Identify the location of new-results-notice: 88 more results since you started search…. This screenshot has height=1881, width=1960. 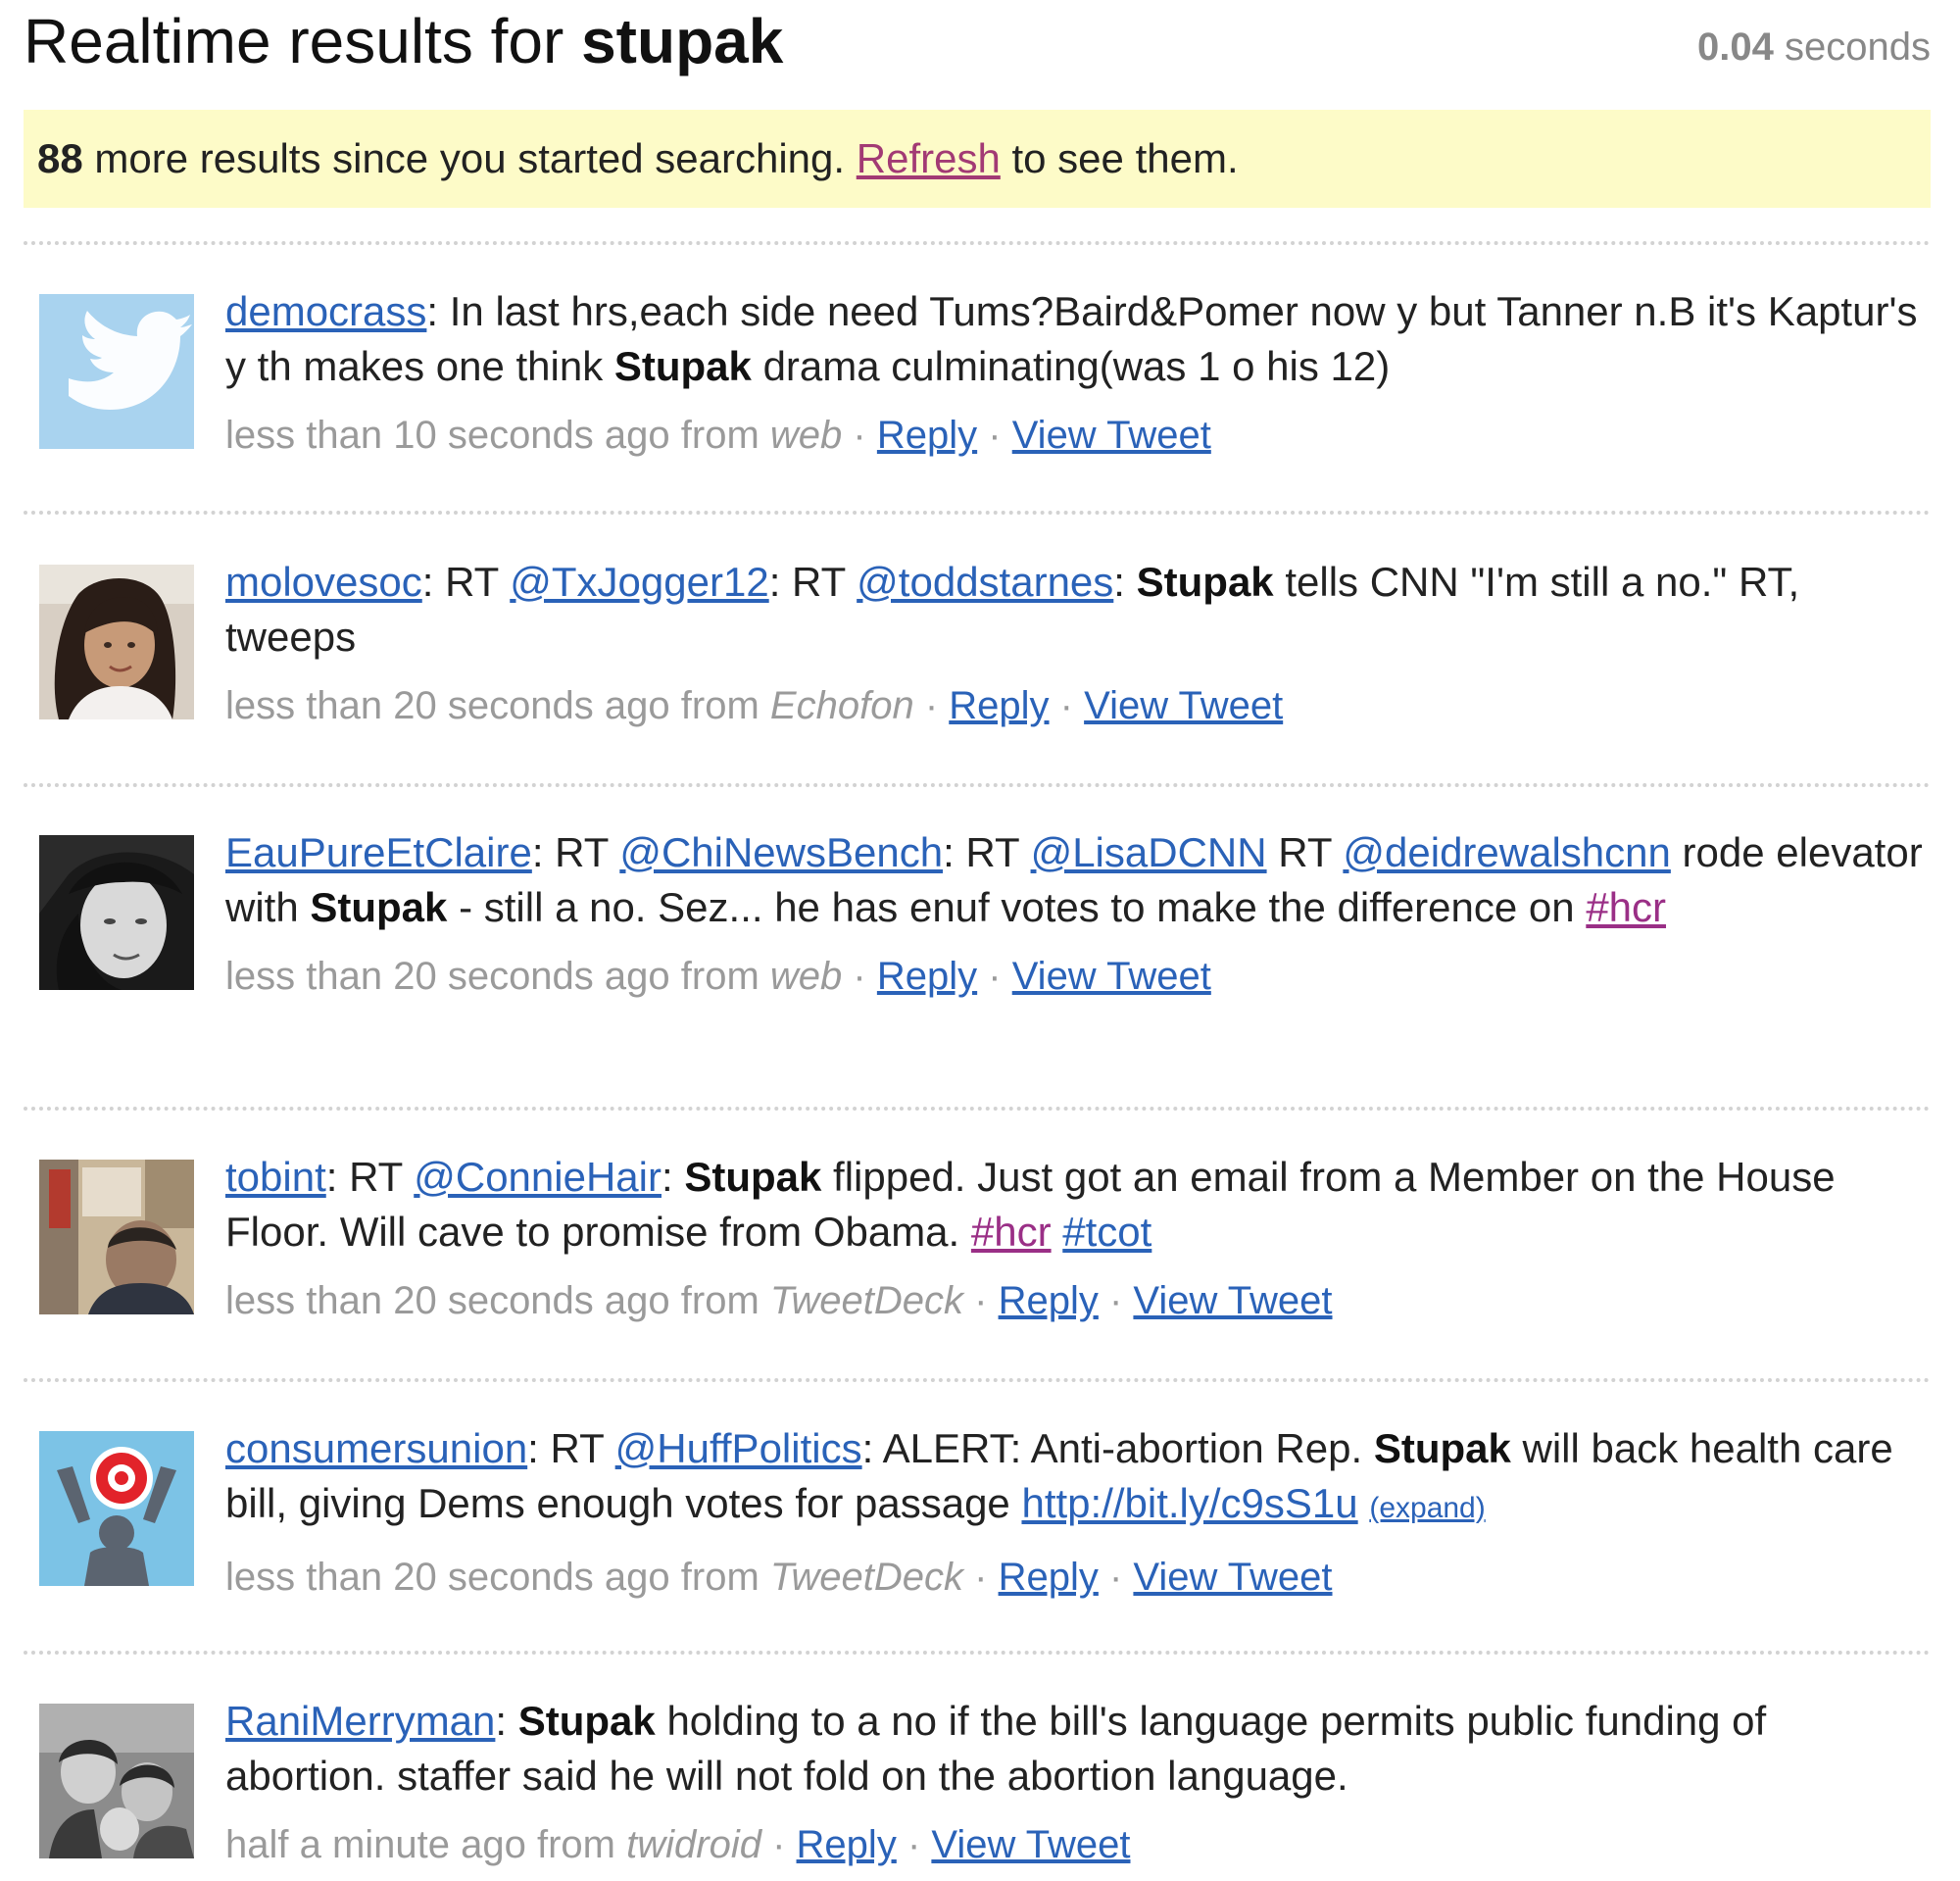
(977, 159).